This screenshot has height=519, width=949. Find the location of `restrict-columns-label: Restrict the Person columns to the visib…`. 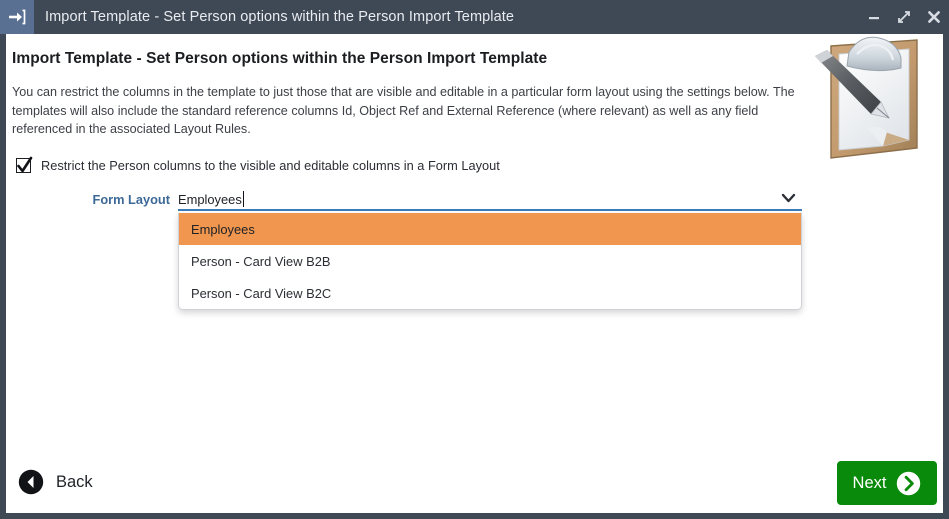

restrict-columns-label: Restrict the Person columns to the visib… is located at coordinates (270, 165).